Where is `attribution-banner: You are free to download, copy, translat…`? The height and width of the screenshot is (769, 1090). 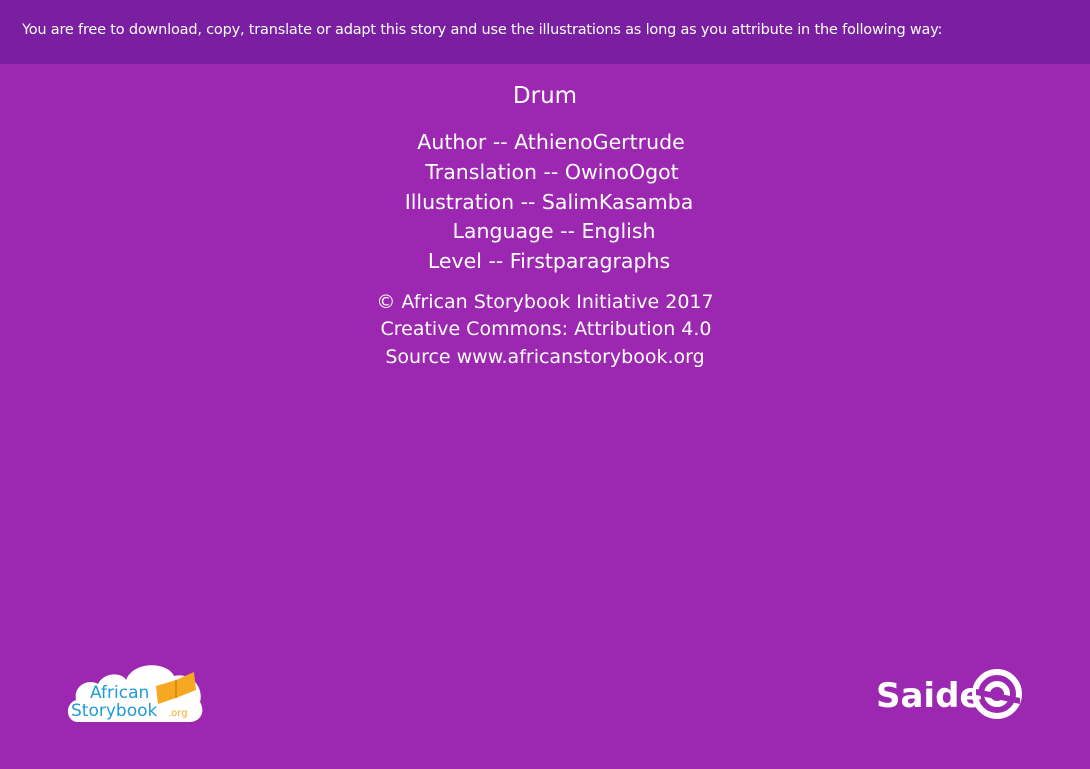
attribution-banner: You are free to download, copy, translat… is located at coordinates (545, 32).